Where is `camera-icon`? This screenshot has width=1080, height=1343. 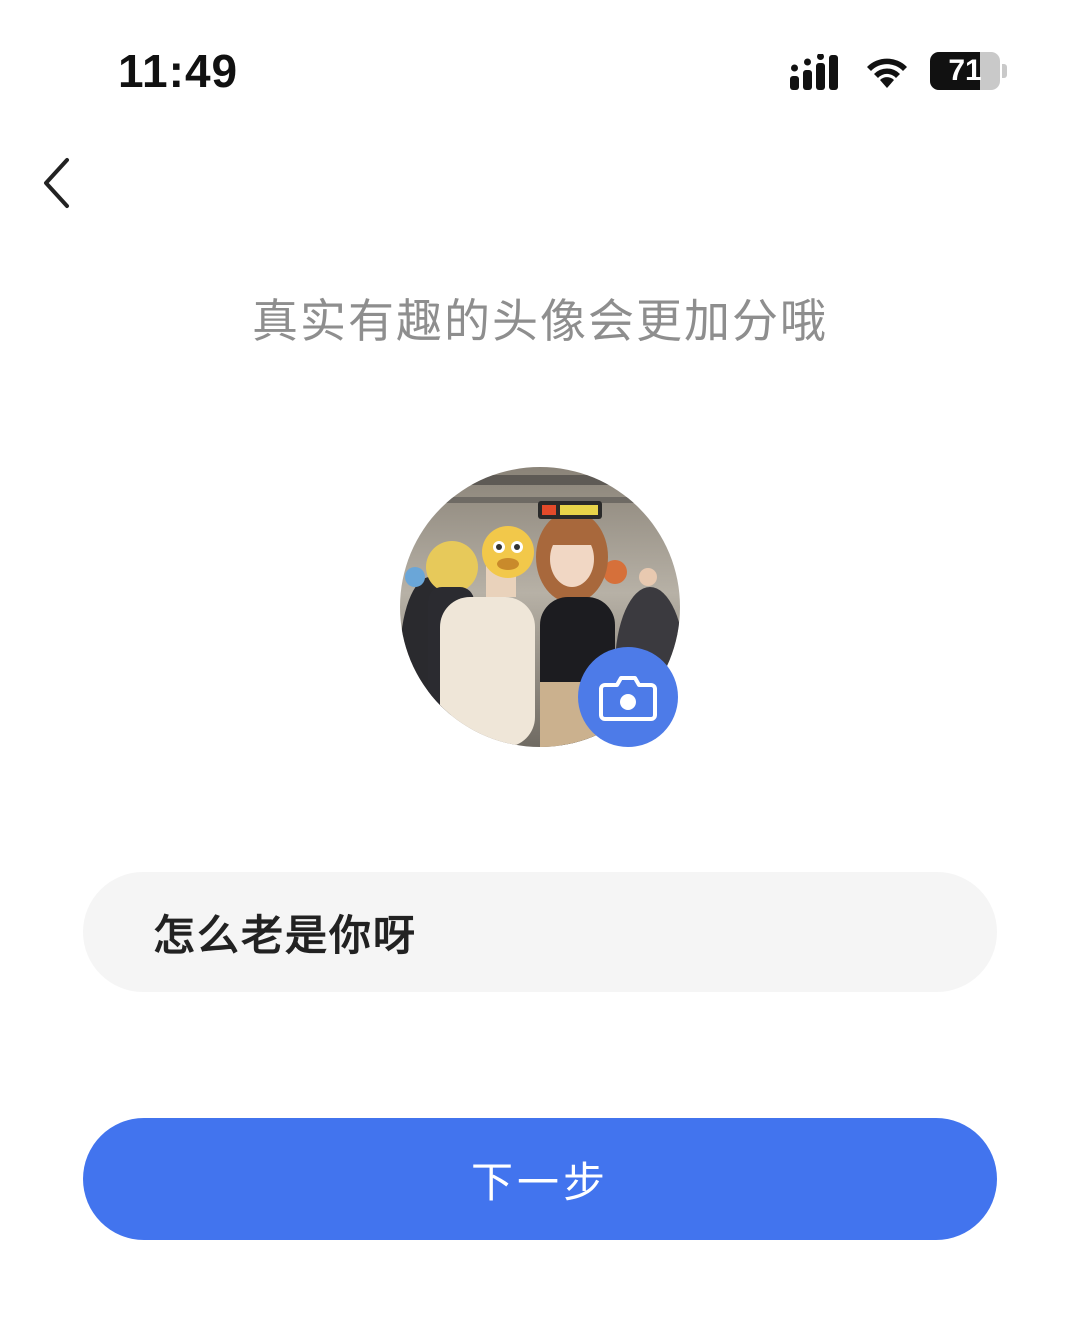 camera-icon is located at coordinates (628, 698).